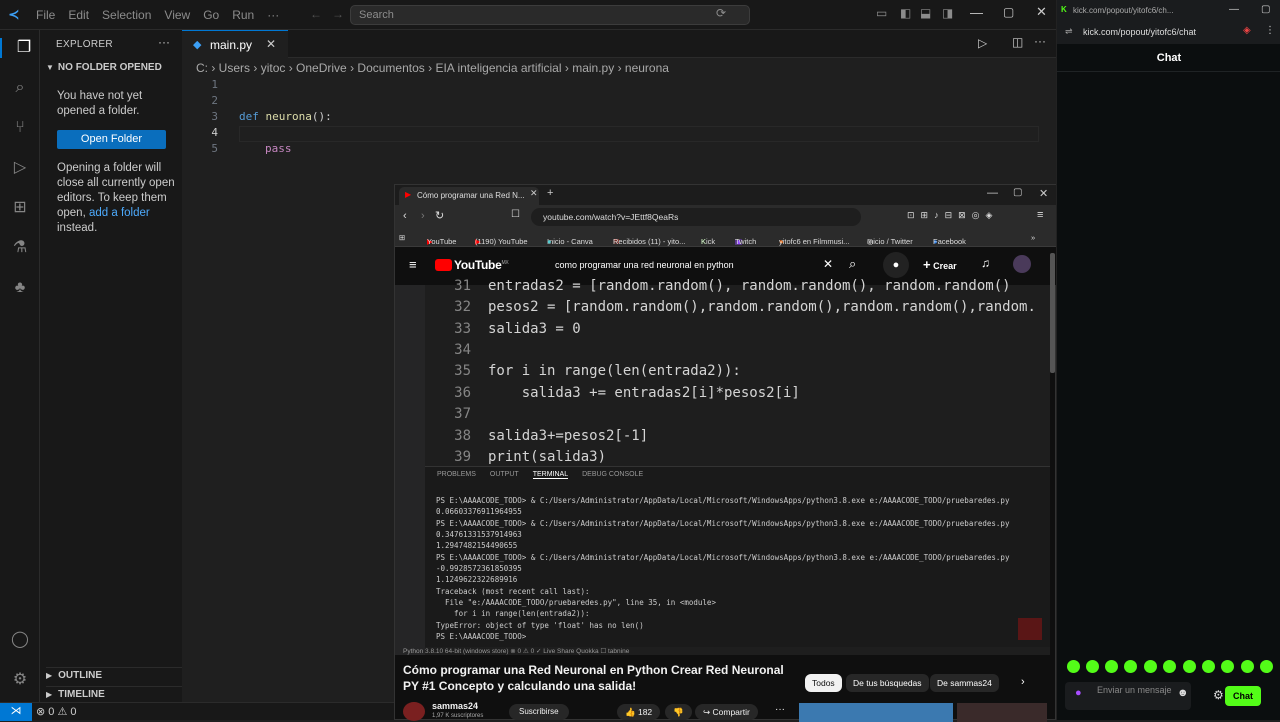 This screenshot has height=722, width=1280. Describe the element at coordinates (56, 711) in the screenshot. I see `problems-indicator: ⊗ 0 ⚠ 0` at that location.